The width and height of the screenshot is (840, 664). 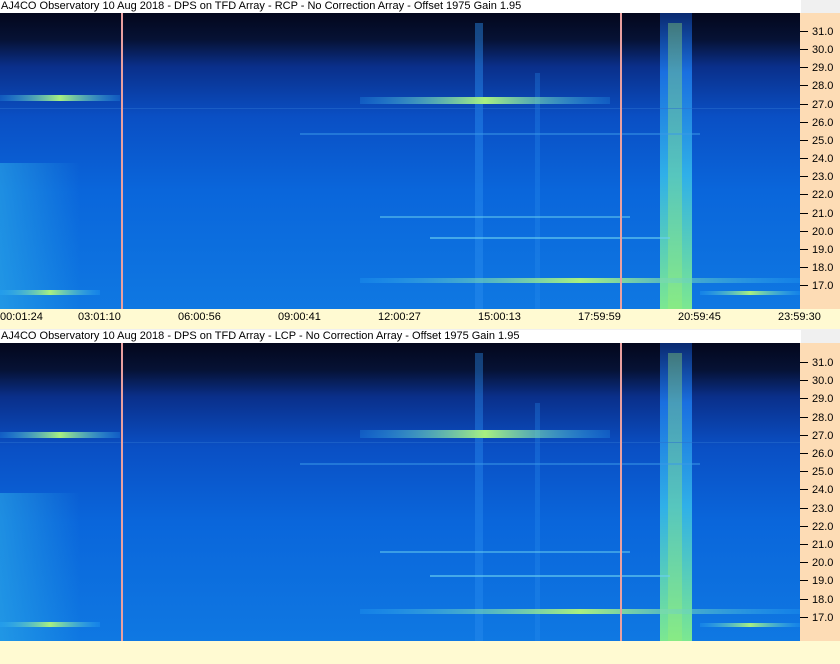 I want to click on time-label: 23:59:30, so click(x=799, y=317).